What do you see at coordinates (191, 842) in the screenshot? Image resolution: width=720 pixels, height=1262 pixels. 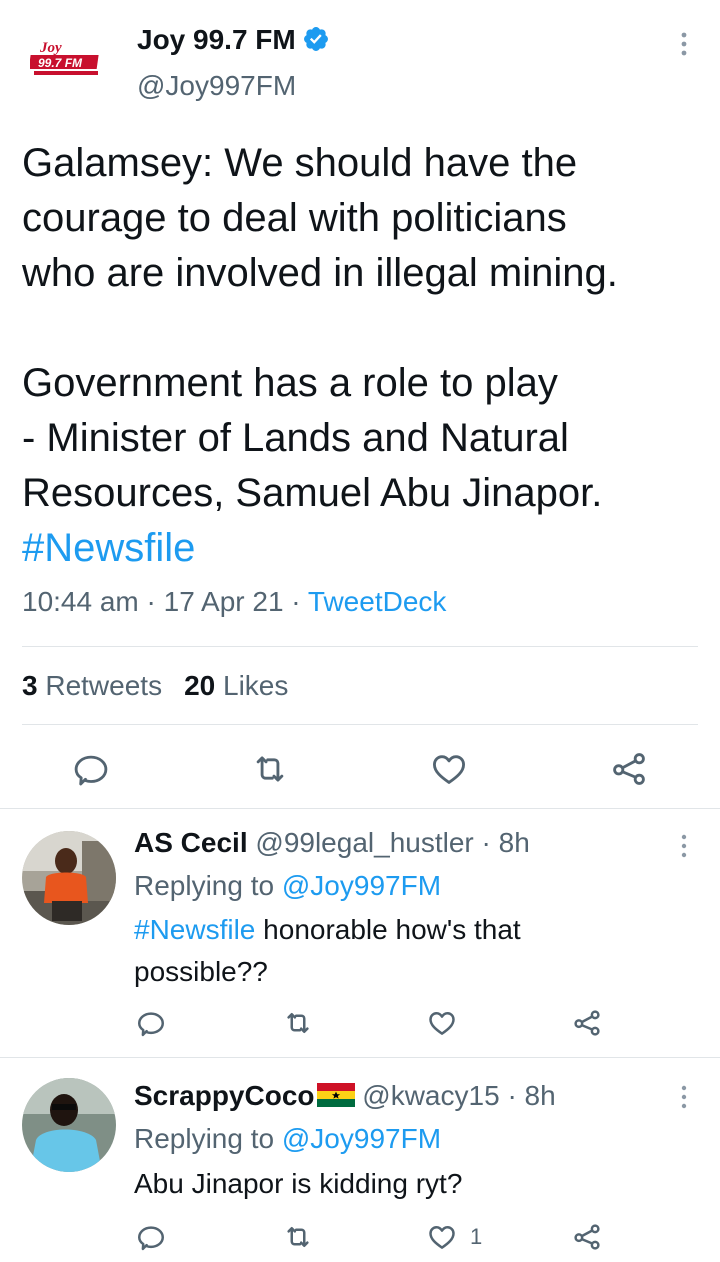 I see `reply-author-name: AS Cecil` at bounding box center [191, 842].